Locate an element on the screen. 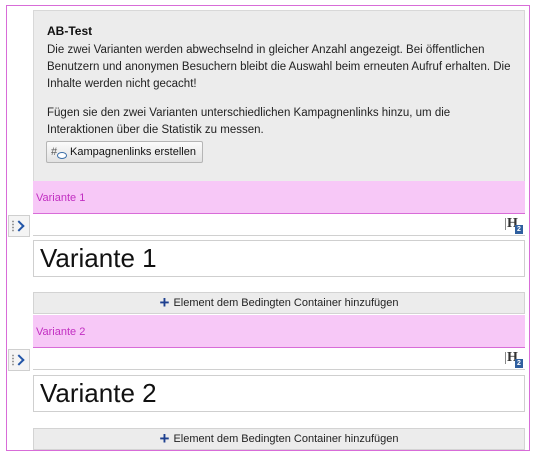  variant-2-header: Variante 2 is located at coordinates (279, 331).